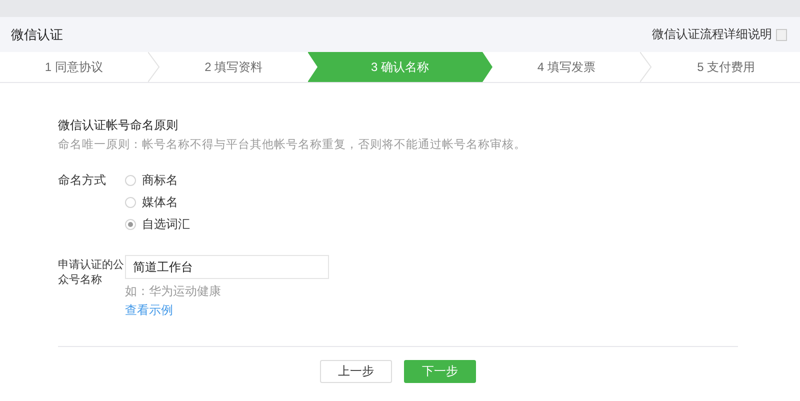 The width and height of the screenshot is (800, 401). I want to click on radio-option: 自选词汇, so click(157, 224).